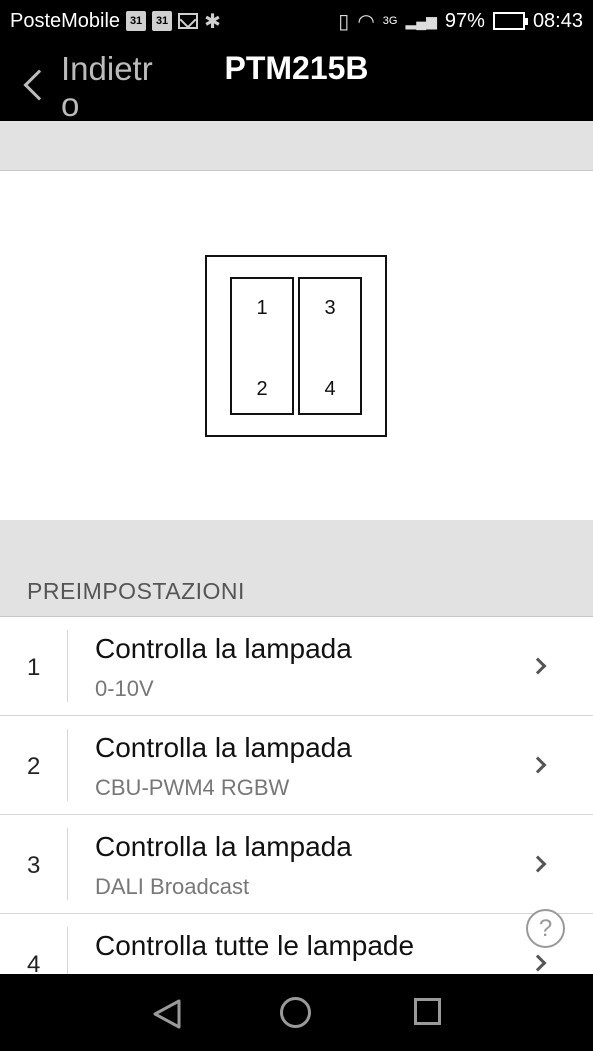 This screenshot has width=593, height=1051. Describe the element at coordinates (136, 591) in the screenshot. I see `section-header-label: PREIMPOSTAZIONI` at that location.